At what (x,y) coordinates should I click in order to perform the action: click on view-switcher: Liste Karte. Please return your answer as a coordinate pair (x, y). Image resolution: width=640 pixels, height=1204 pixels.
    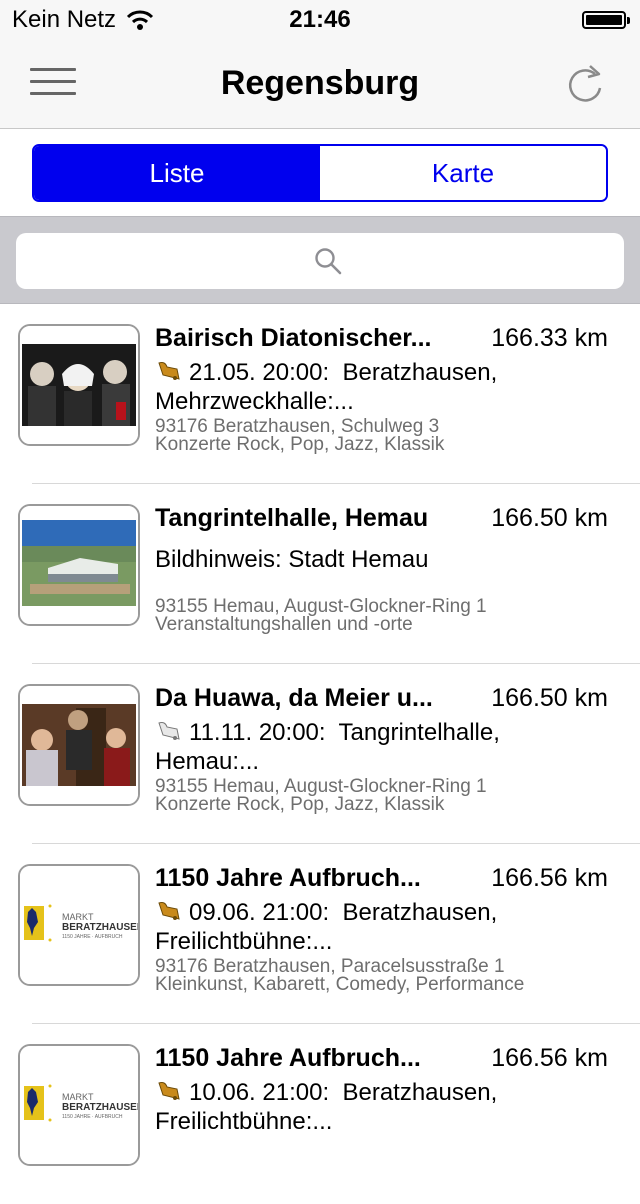
    Looking at the image, I should click on (320, 172).